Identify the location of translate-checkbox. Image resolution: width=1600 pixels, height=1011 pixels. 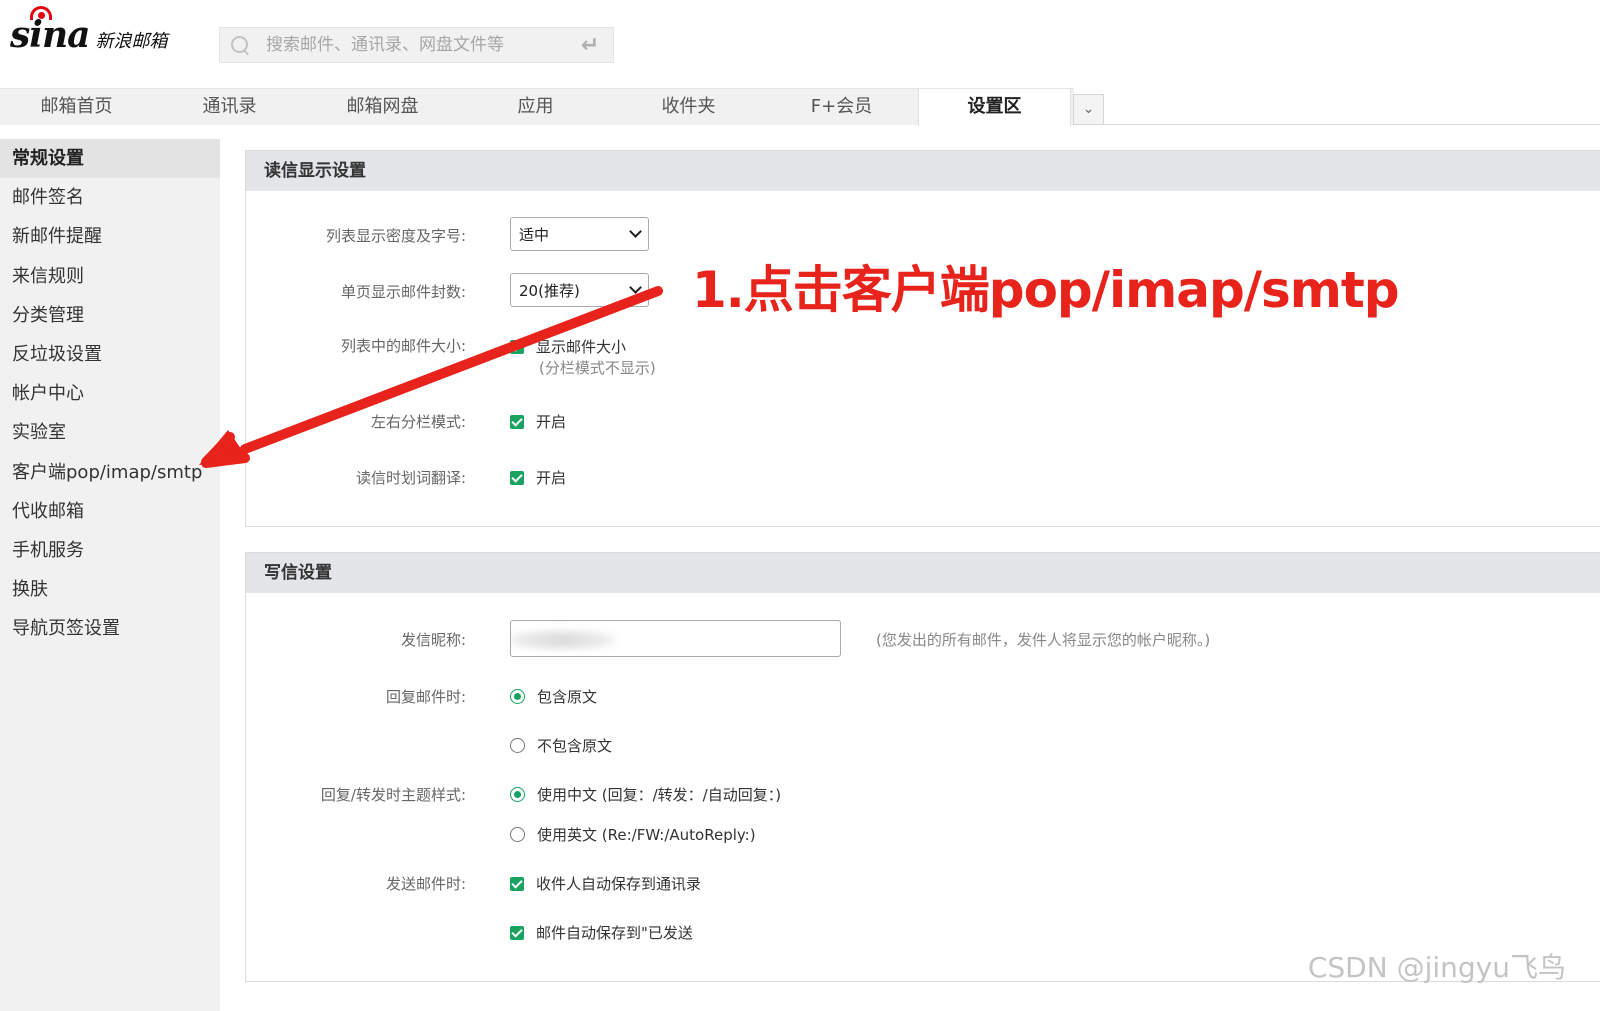
(517, 477).